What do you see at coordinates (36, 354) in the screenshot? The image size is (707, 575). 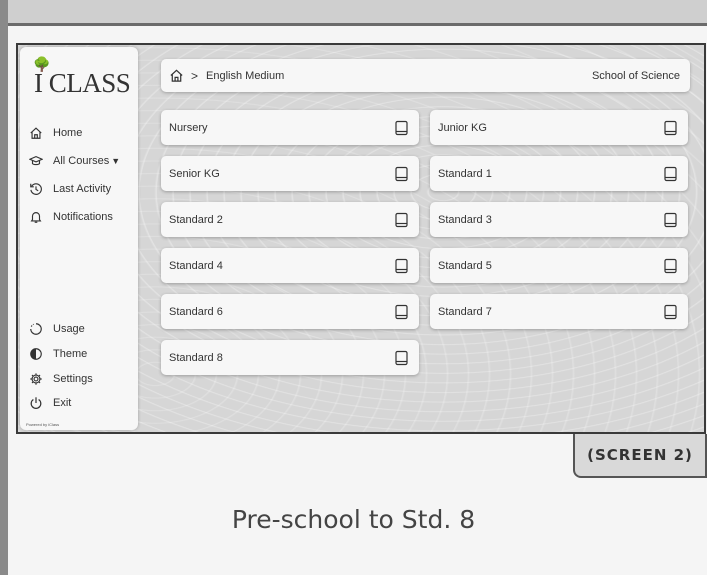 I see `theme-icon` at bounding box center [36, 354].